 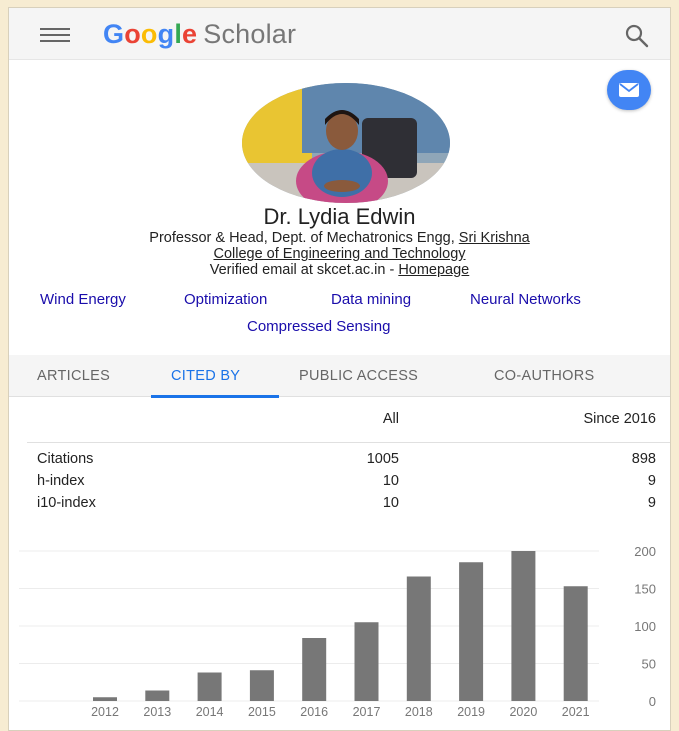 I want to click on tab-articles: ARTICLES, so click(x=73, y=376).